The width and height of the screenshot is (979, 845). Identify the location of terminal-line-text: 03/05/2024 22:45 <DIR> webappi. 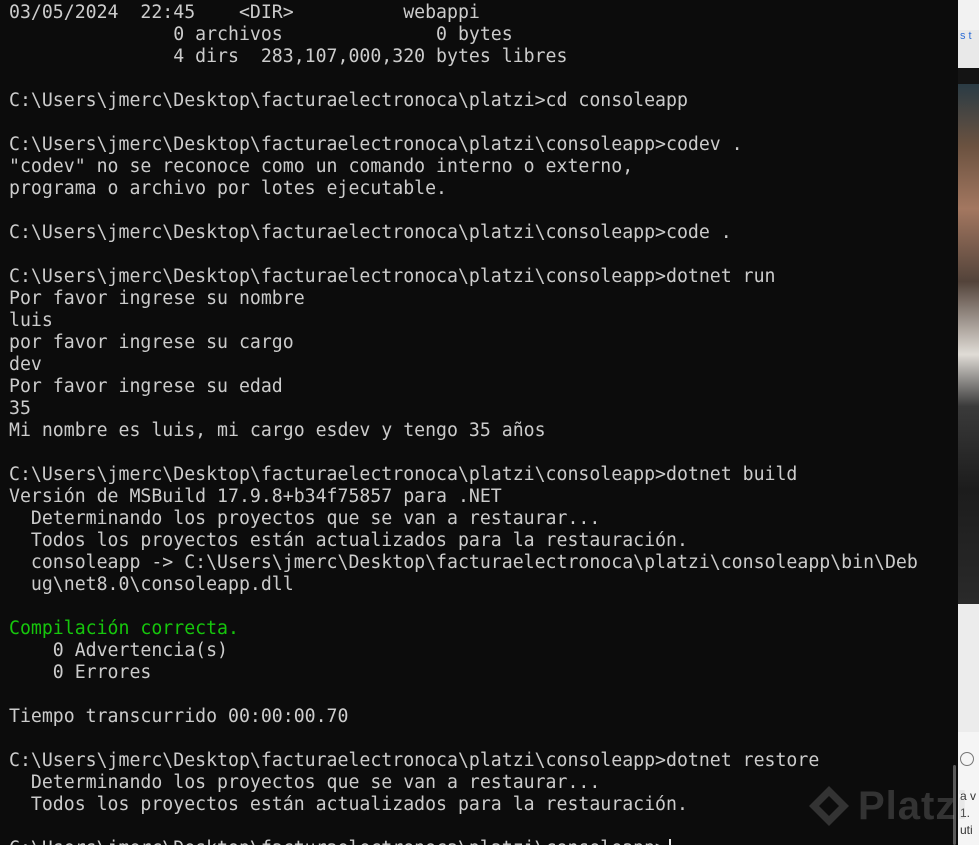
(244, 12).